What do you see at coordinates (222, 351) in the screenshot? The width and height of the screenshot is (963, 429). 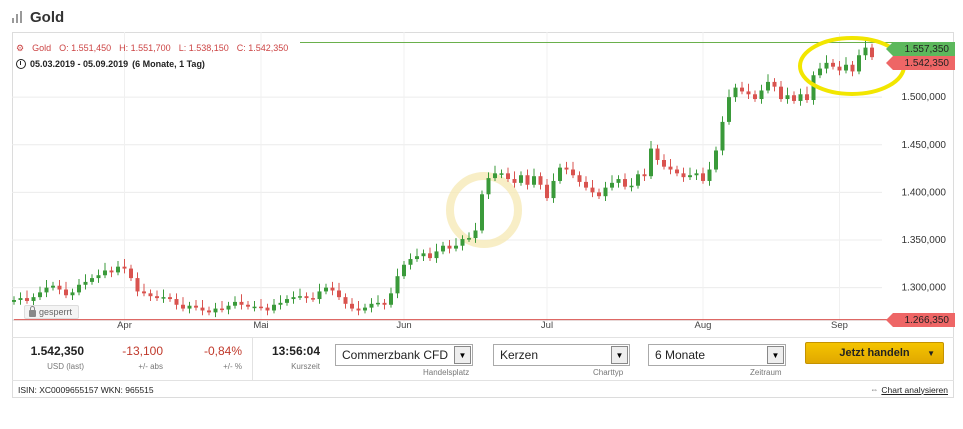 I see `stat-pct-value: -0,84%` at bounding box center [222, 351].